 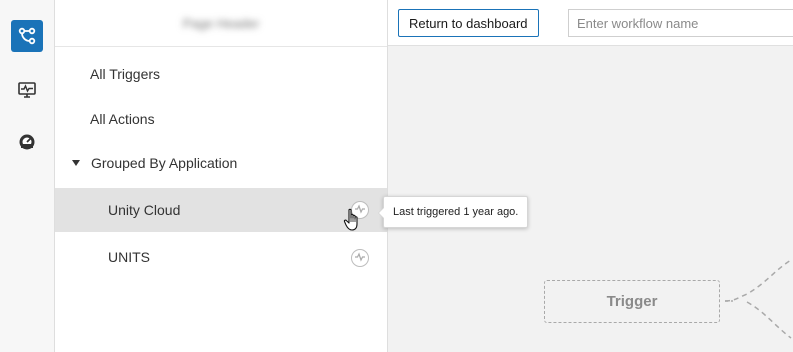 I want to click on nav-item-label: All Actions, so click(x=122, y=119).